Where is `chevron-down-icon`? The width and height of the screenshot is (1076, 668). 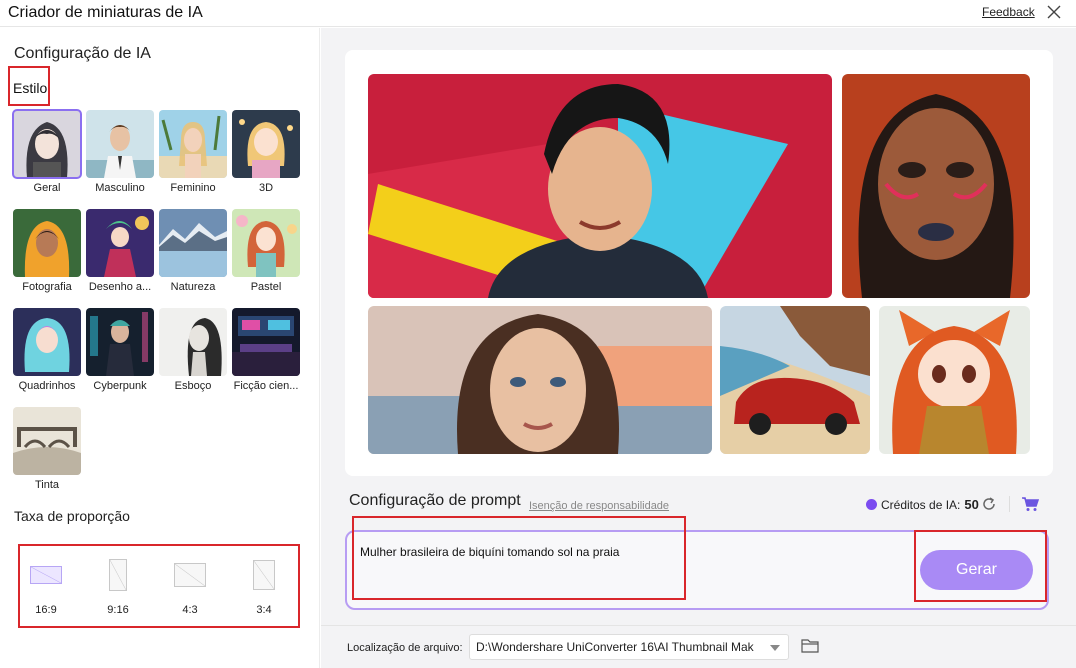 chevron-down-icon is located at coordinates (775, 648).